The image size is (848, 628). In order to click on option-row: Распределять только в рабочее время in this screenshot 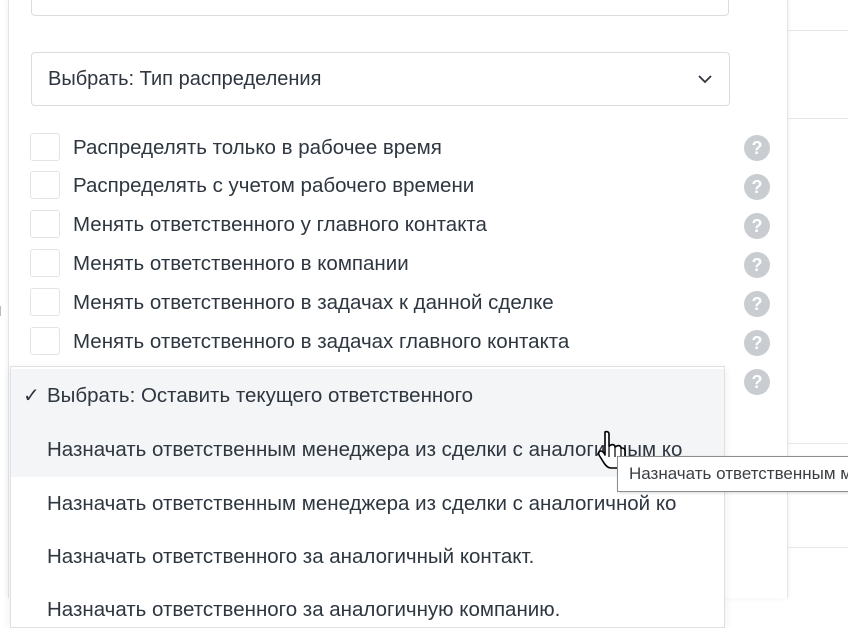, I will do `click(400, 148)`.